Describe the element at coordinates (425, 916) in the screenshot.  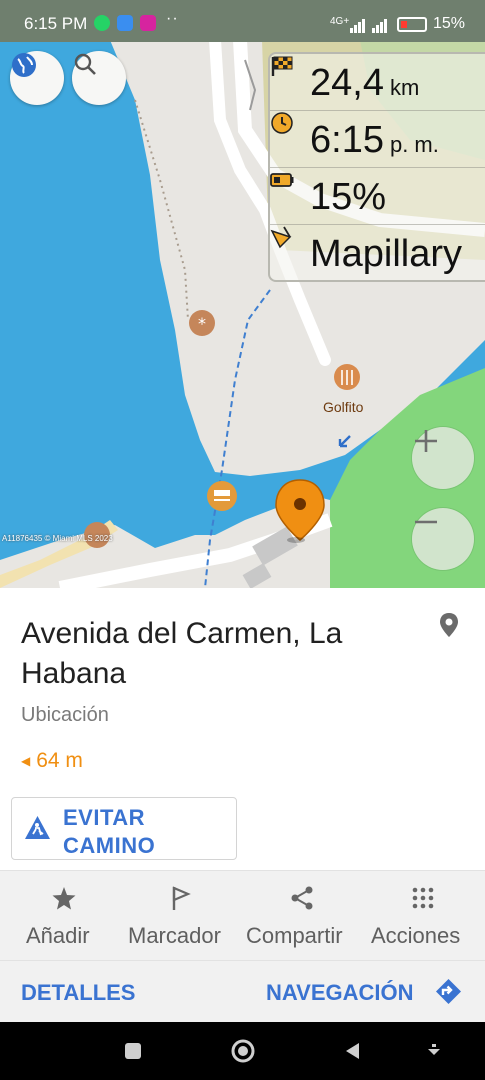
I see `more-actions-button: Acciones` at that location.